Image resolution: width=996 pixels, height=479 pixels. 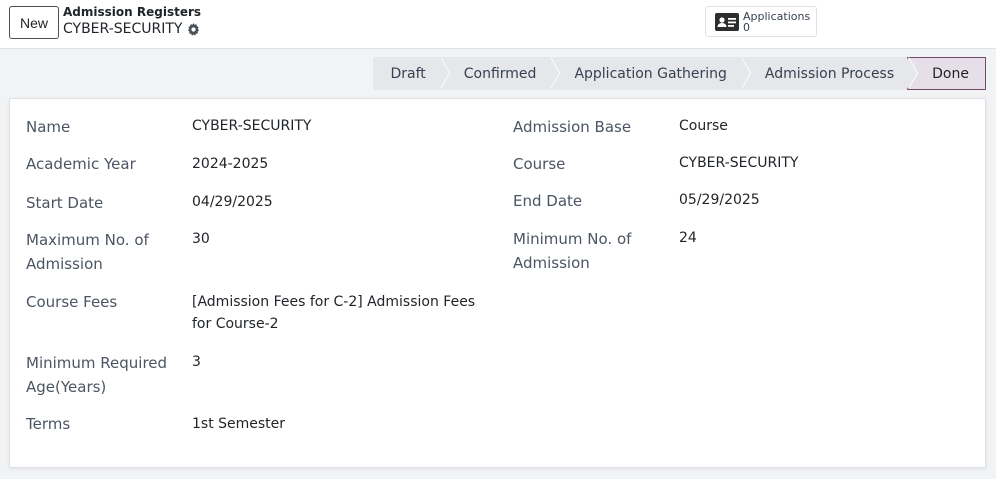 I want to click on record-name: CYBER-SECURITY, so click(x=123, y=29).